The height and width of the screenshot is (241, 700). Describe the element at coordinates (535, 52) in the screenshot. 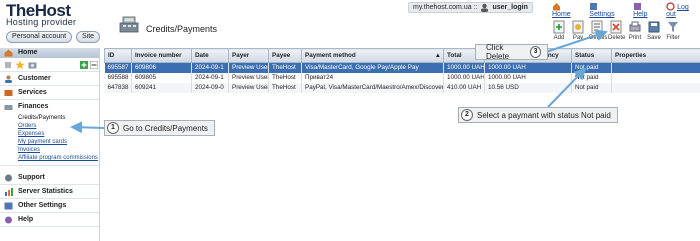

I see `step-number: 3` at that location.